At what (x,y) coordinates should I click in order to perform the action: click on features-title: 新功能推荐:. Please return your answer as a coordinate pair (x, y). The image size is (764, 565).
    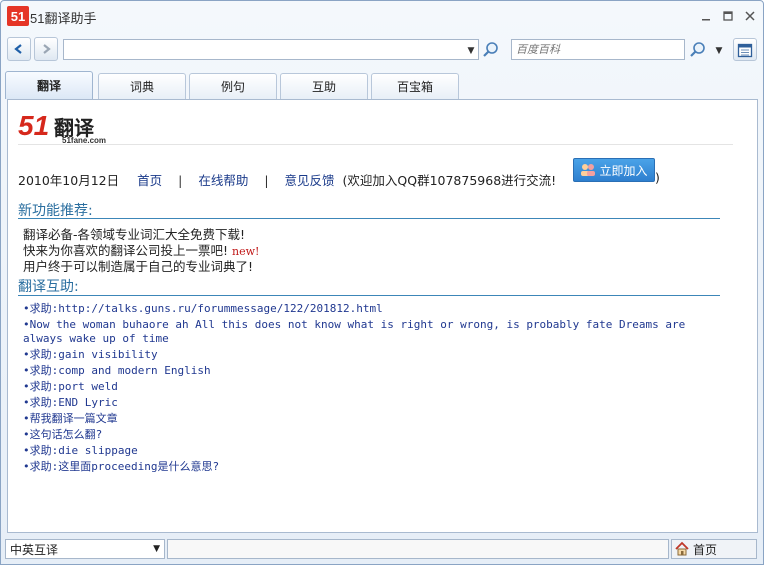
    Looking at the image, I should click on (55, 211).